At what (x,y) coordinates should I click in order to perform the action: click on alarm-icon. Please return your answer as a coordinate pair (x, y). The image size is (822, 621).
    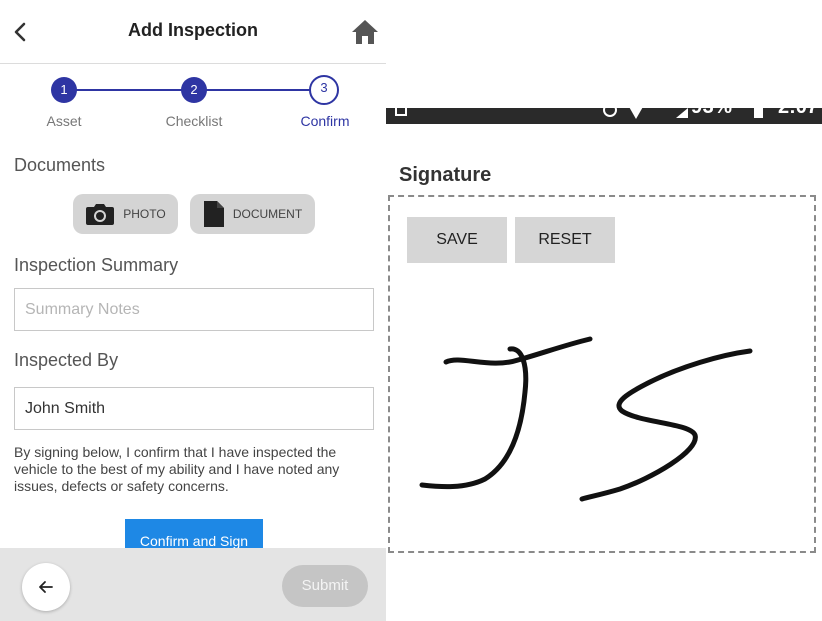
    Looking at the image, I should click on (610, 112).